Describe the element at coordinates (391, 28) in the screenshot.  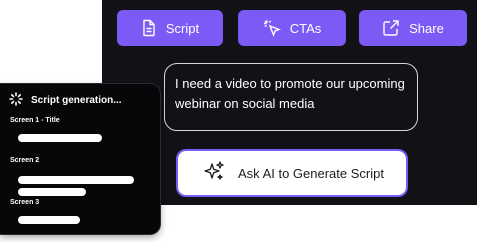
I see `external-link-icon` at that location.